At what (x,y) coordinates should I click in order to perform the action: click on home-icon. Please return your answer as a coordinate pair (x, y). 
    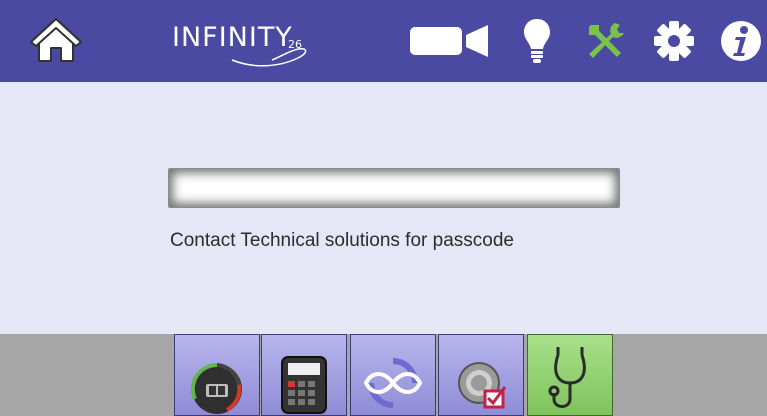
    Looking at the image, I should click on (56, 40).